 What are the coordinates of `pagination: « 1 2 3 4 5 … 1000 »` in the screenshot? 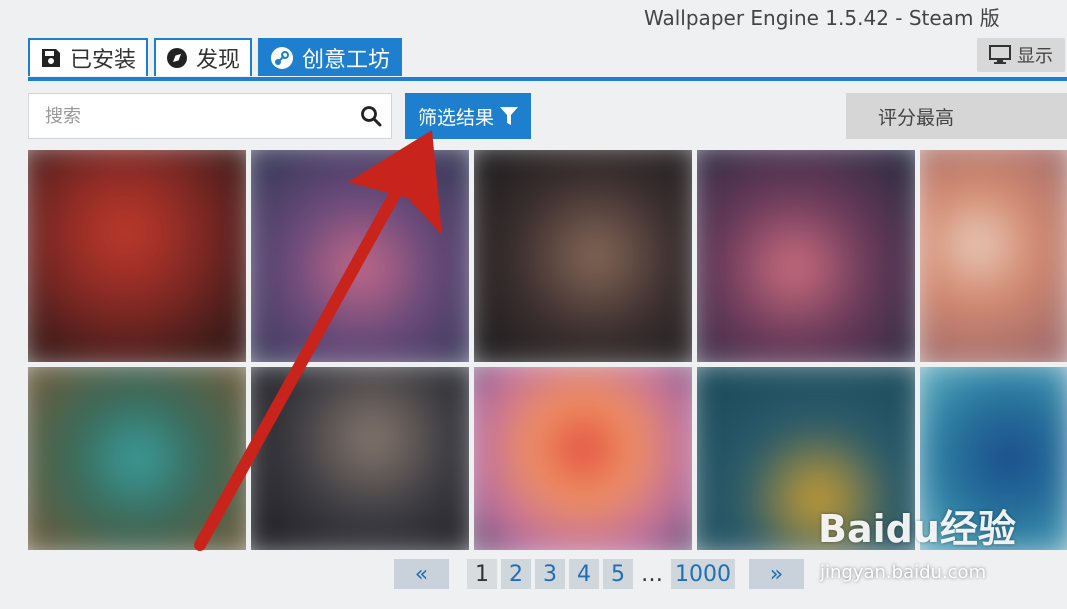 It's located at (599, 574).